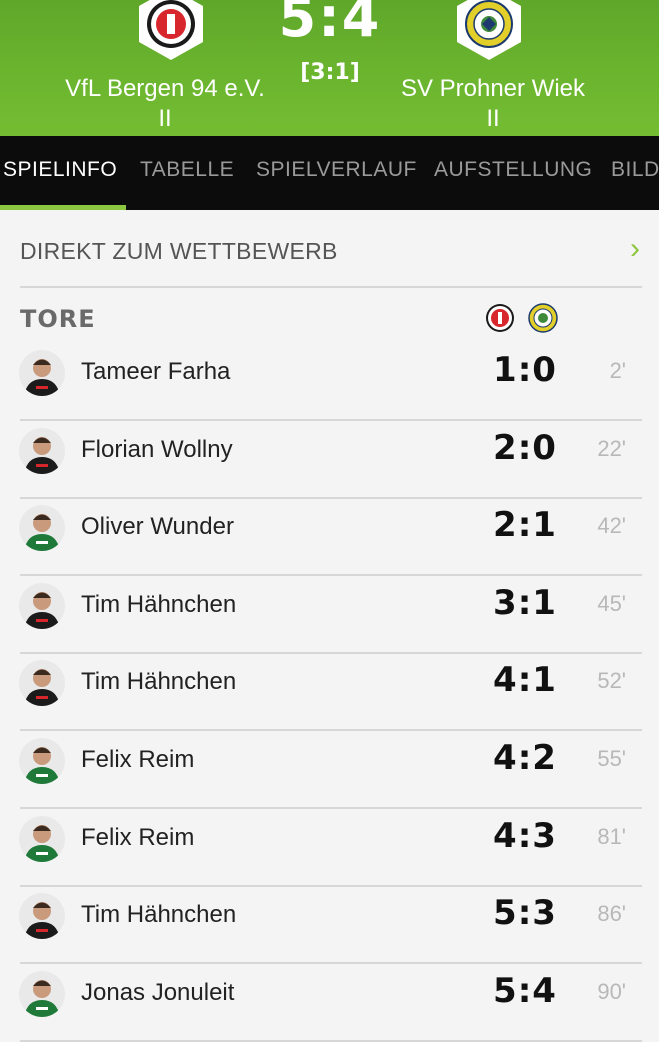  What do you see at coordinates (611, 836) in the screenshot?
I see `goal-minute: 81'` at bounding box center [611, 836].